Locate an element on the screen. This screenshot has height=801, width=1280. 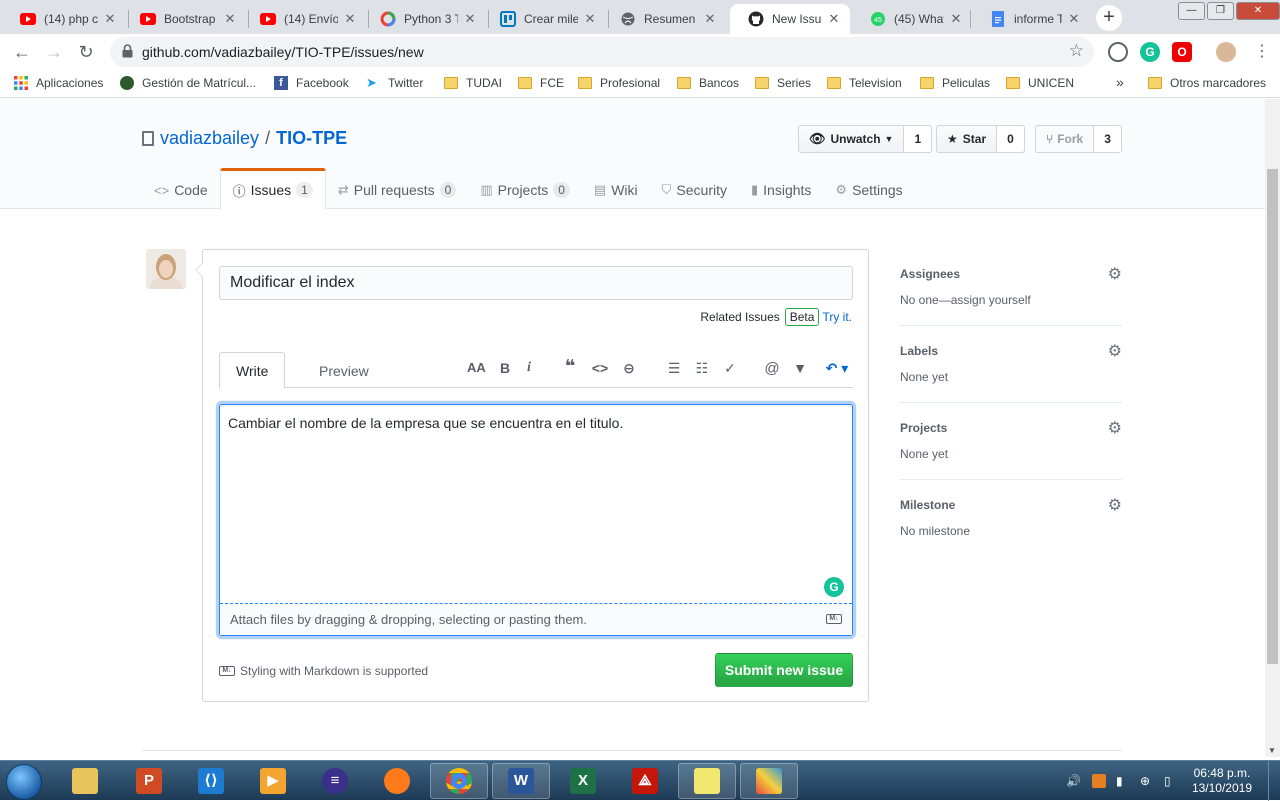
tab-issues: ⓘ Issues 1 is located at coordinates (272, 189).